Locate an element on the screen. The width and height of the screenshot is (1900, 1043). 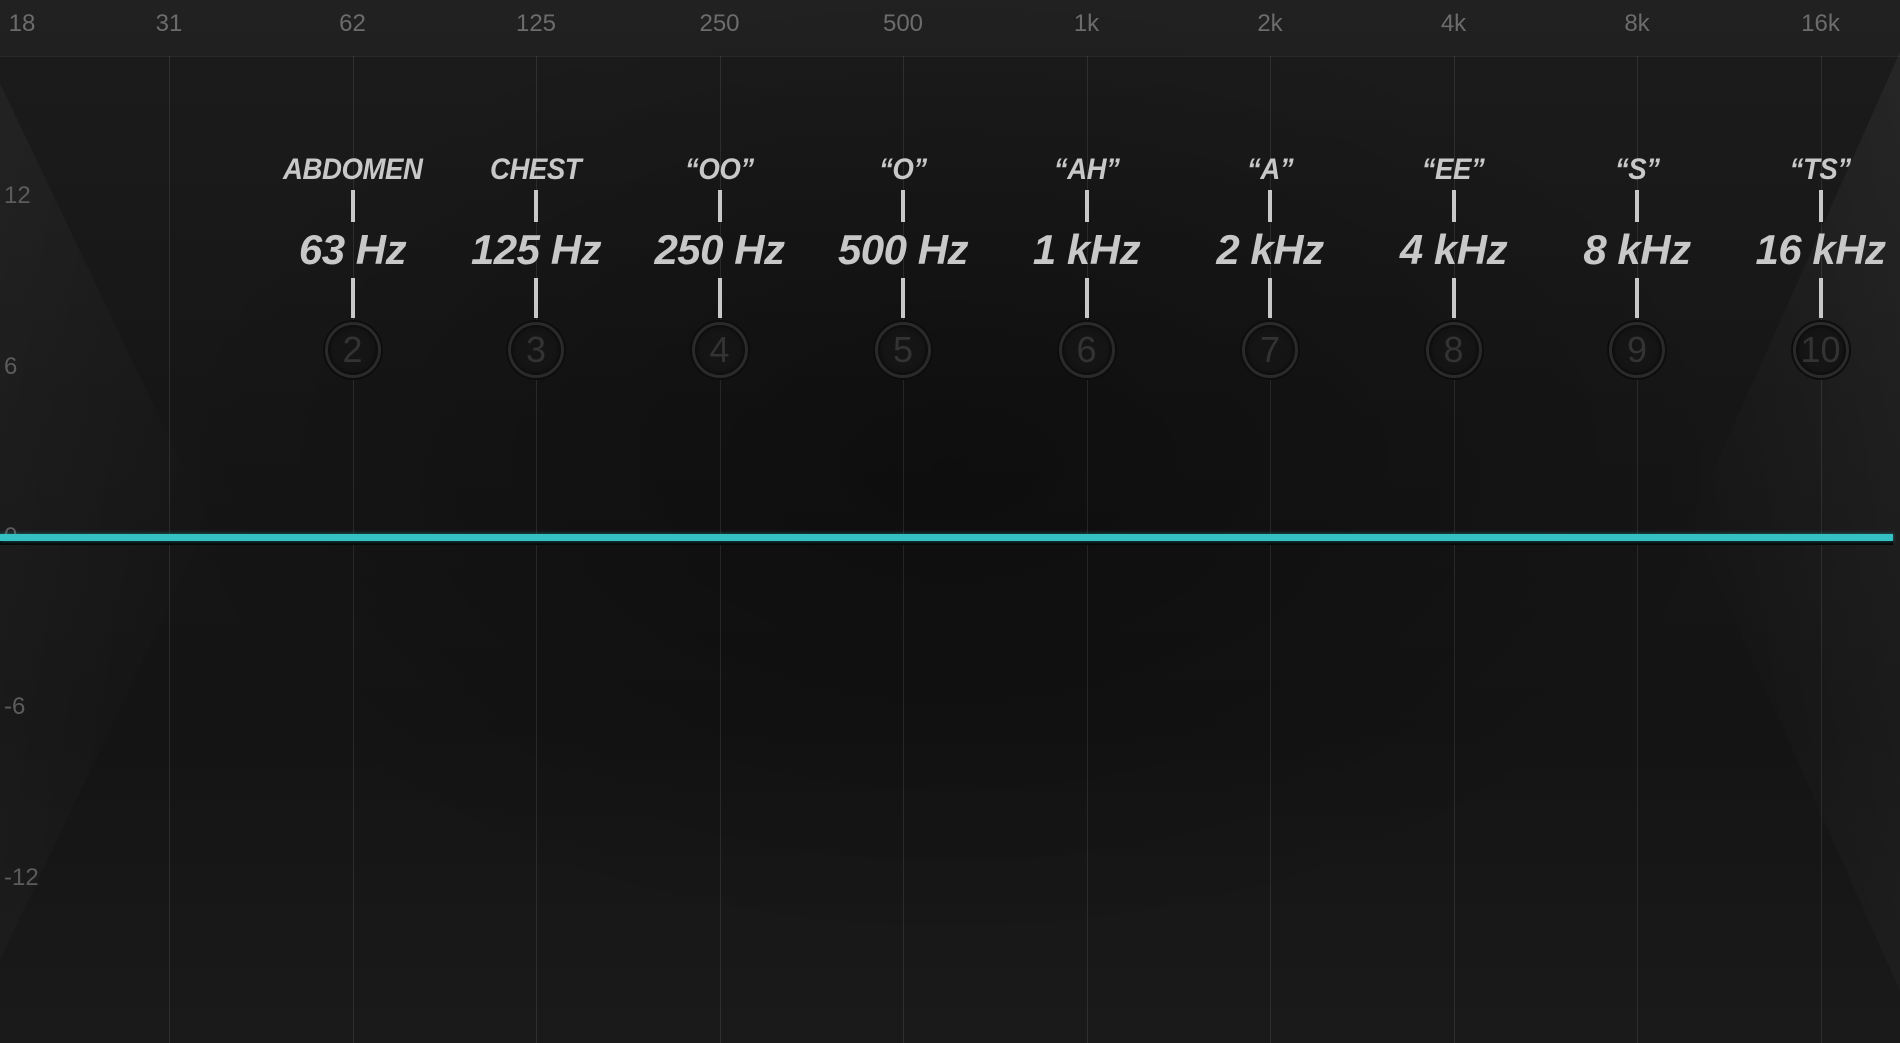
gain-tick-label: -12 is located at coordinates (21, 877).